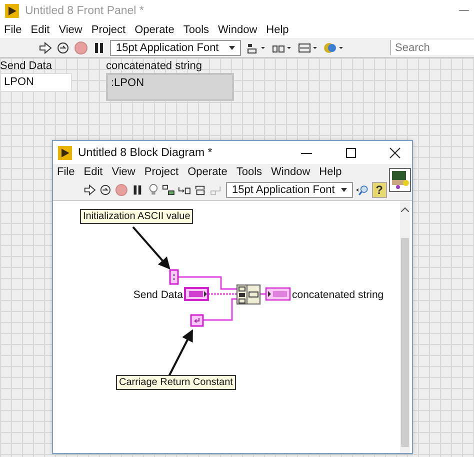 Image resolution: width=474 pixels, height=457 pixels. Describe the element at coordinates (338, 295) in the screenshot. I see `terminal-label: concatenated string` at that location.